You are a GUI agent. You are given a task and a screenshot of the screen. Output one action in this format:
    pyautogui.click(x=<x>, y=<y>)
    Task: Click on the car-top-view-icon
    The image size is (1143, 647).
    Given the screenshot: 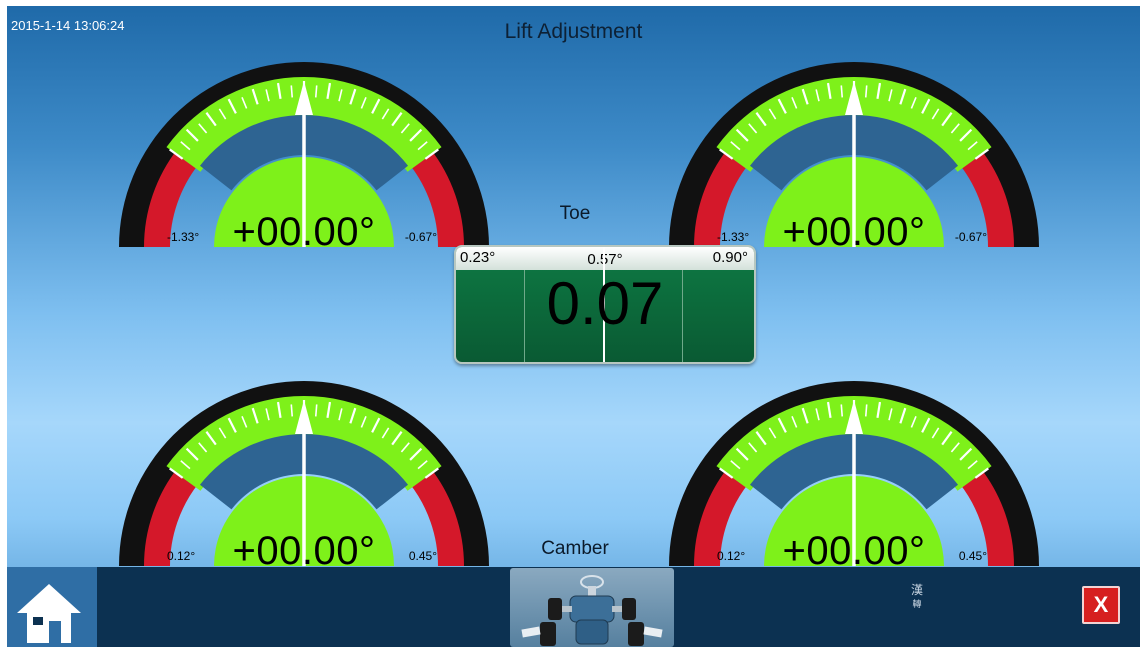 What is the action you would take?
    pyautogui.click(x=592, y=610)
    